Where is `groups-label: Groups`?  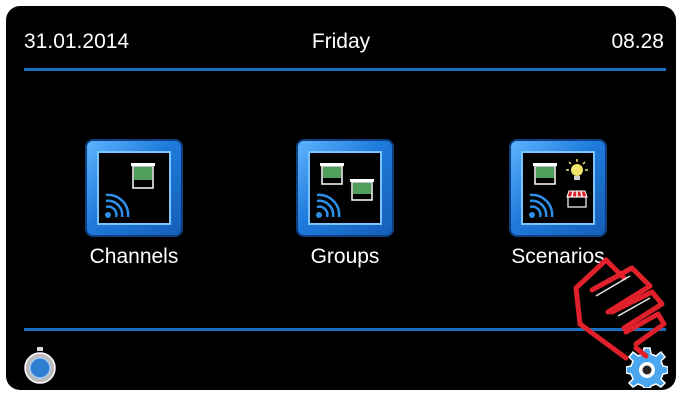 groups-label: Groups is located at coordinates (345, 257).